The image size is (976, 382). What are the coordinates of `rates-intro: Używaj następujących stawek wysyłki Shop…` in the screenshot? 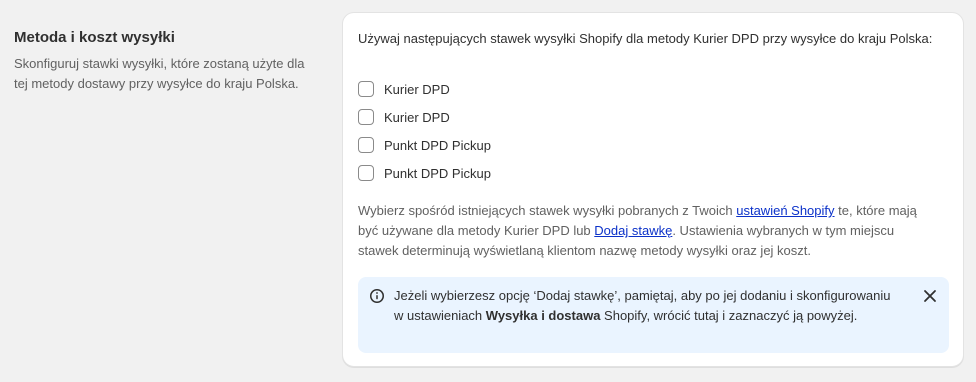 It's located at (645, 38).